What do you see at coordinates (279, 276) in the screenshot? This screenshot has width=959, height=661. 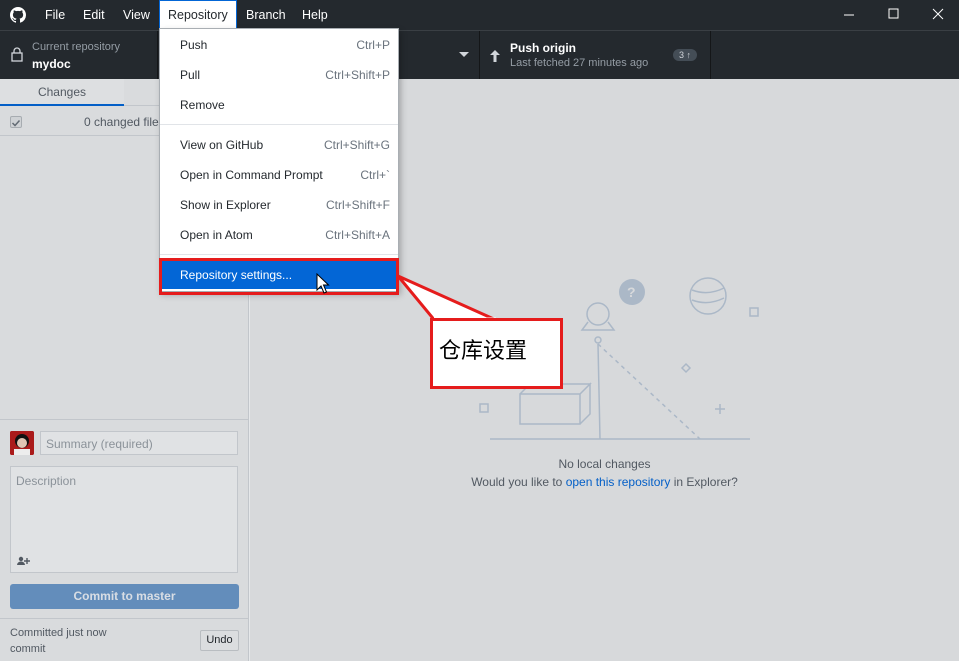 I see `annotation-highlight-box` at bounding box center [279, 276].